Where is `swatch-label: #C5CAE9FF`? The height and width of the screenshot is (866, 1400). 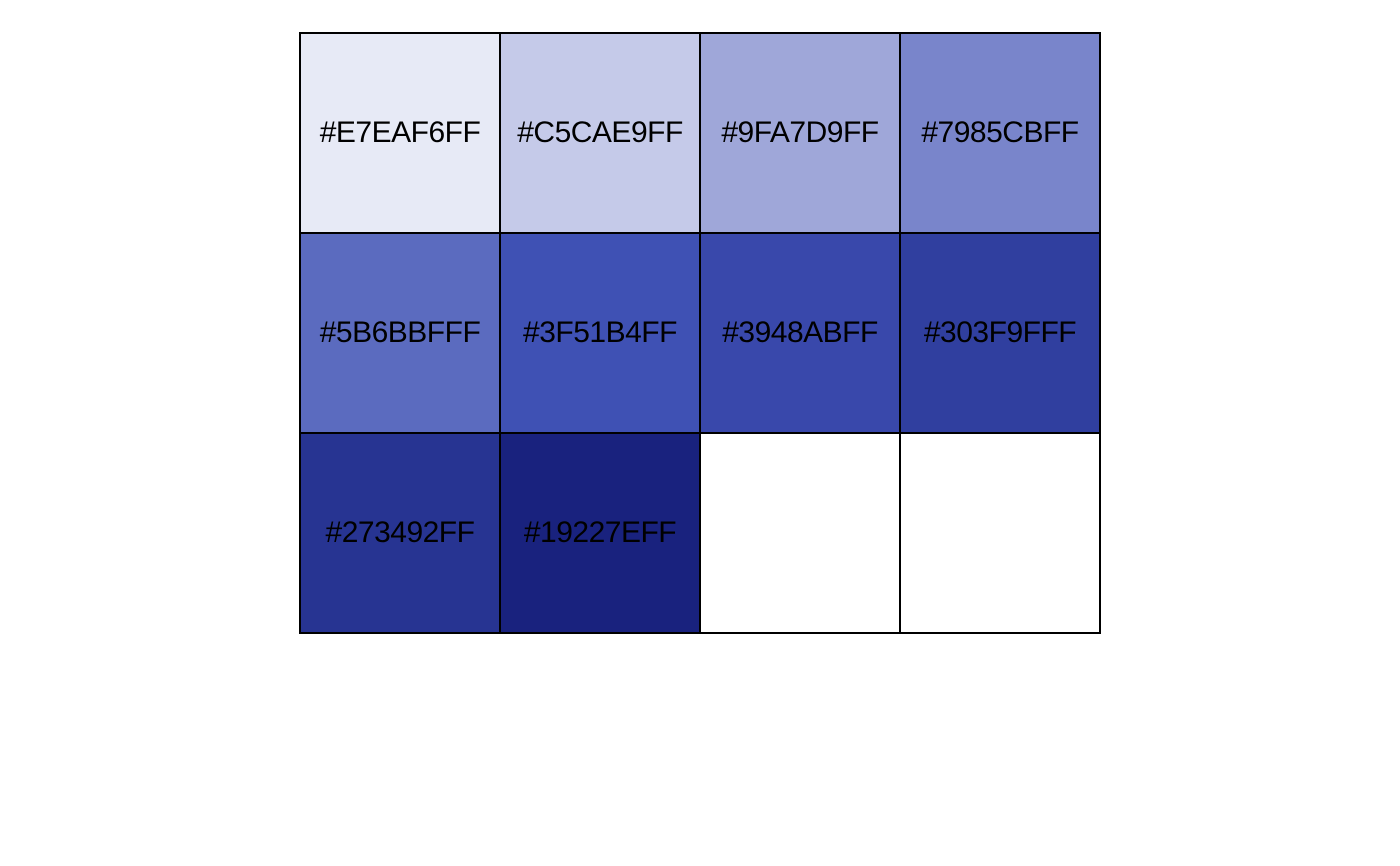 swatch-label: #C5CAE9FF is located at coordinates (600, 132).